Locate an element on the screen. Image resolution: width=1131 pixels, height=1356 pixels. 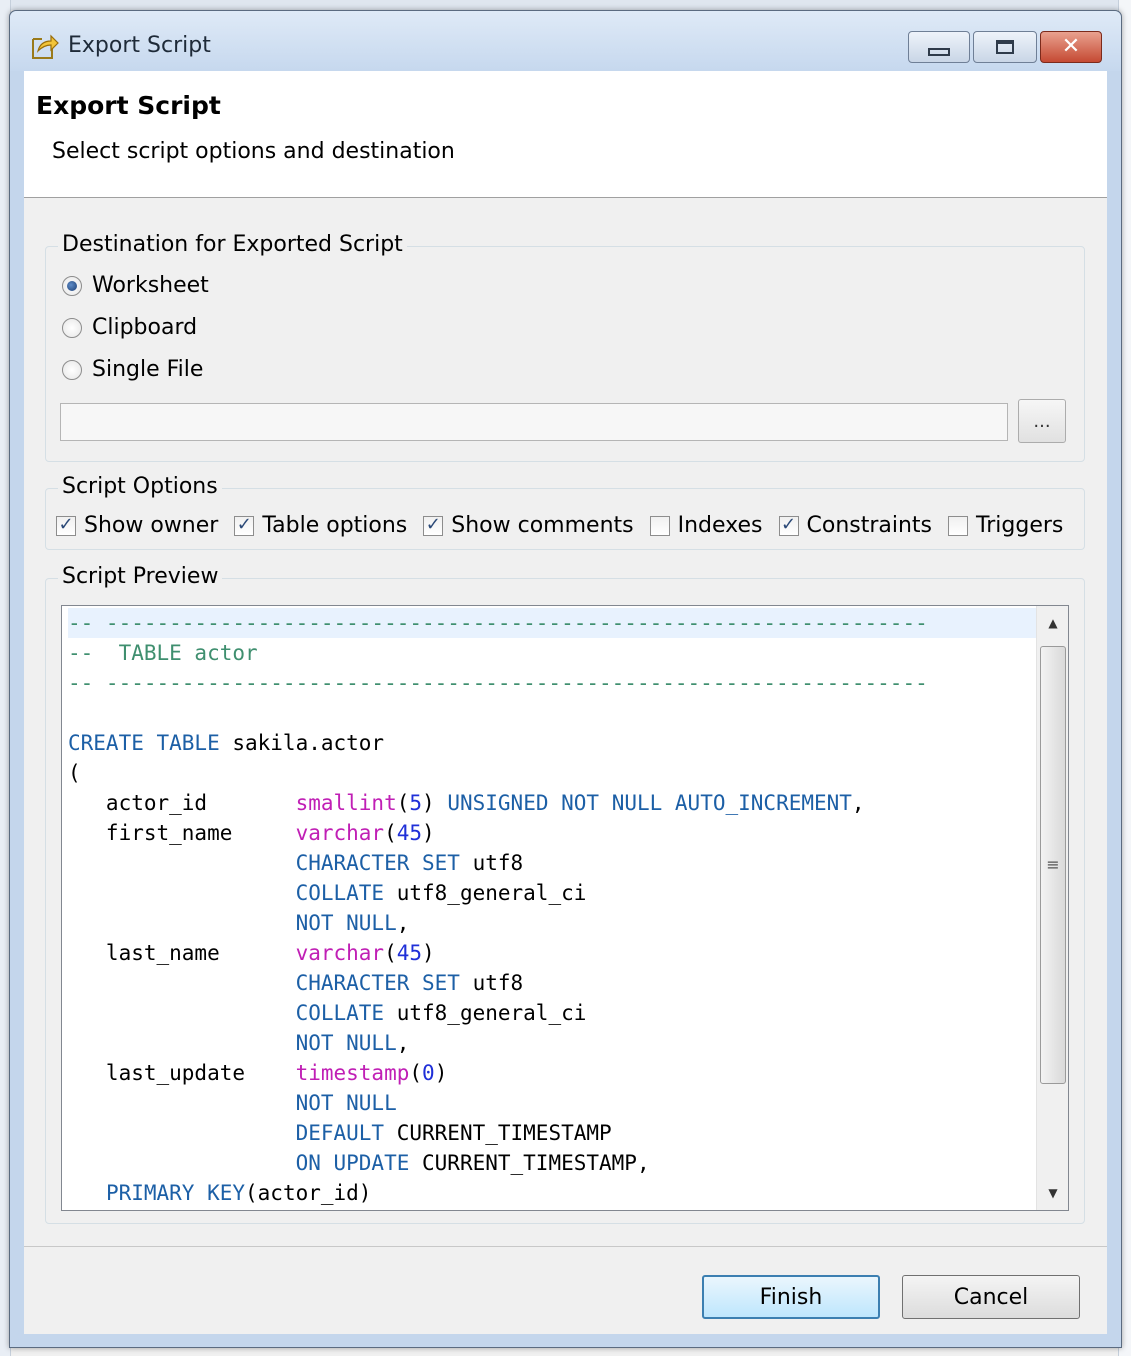
checkbox-label: Show comments is located at coordinates (542, 525).